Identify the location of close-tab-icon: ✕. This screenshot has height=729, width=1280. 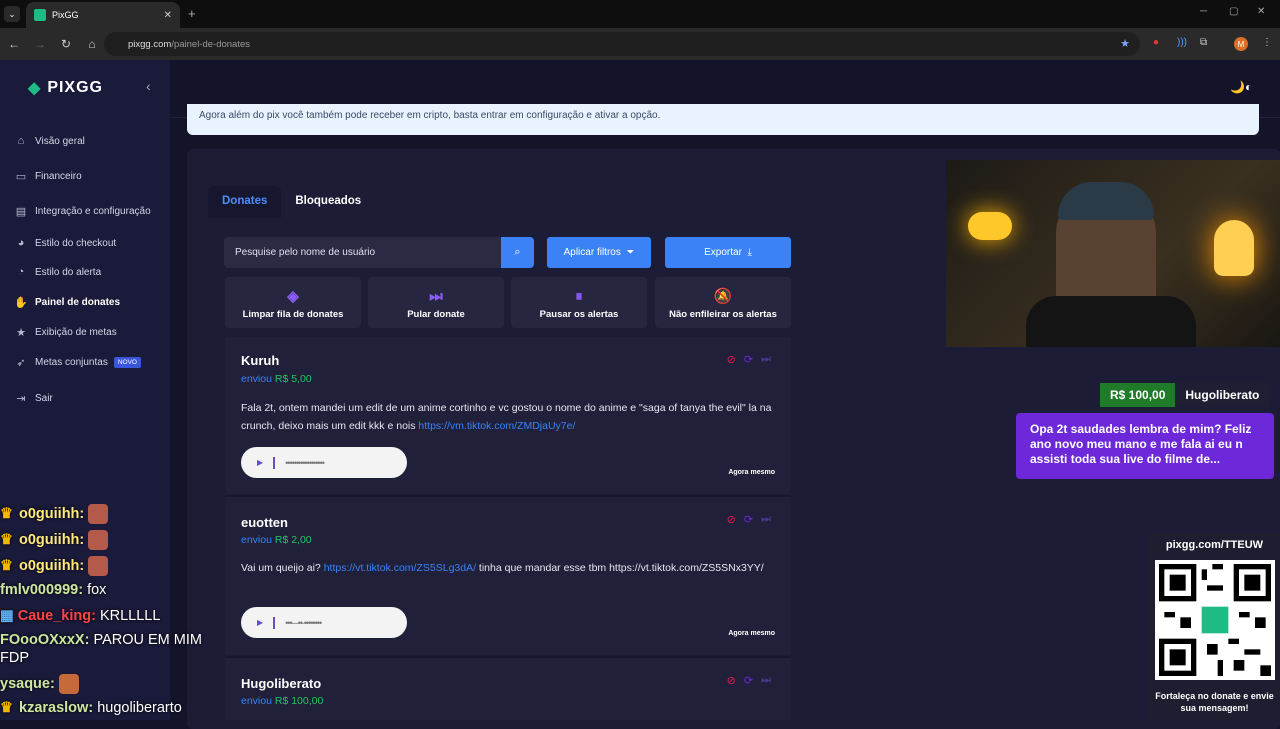
(168, 15).